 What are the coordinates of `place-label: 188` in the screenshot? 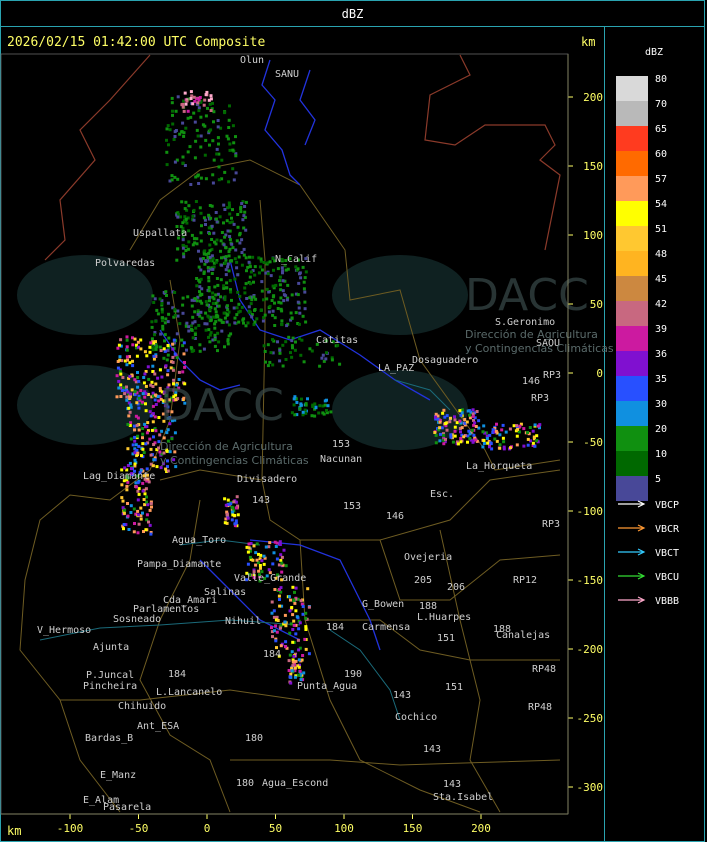 It's located at (428, 606).